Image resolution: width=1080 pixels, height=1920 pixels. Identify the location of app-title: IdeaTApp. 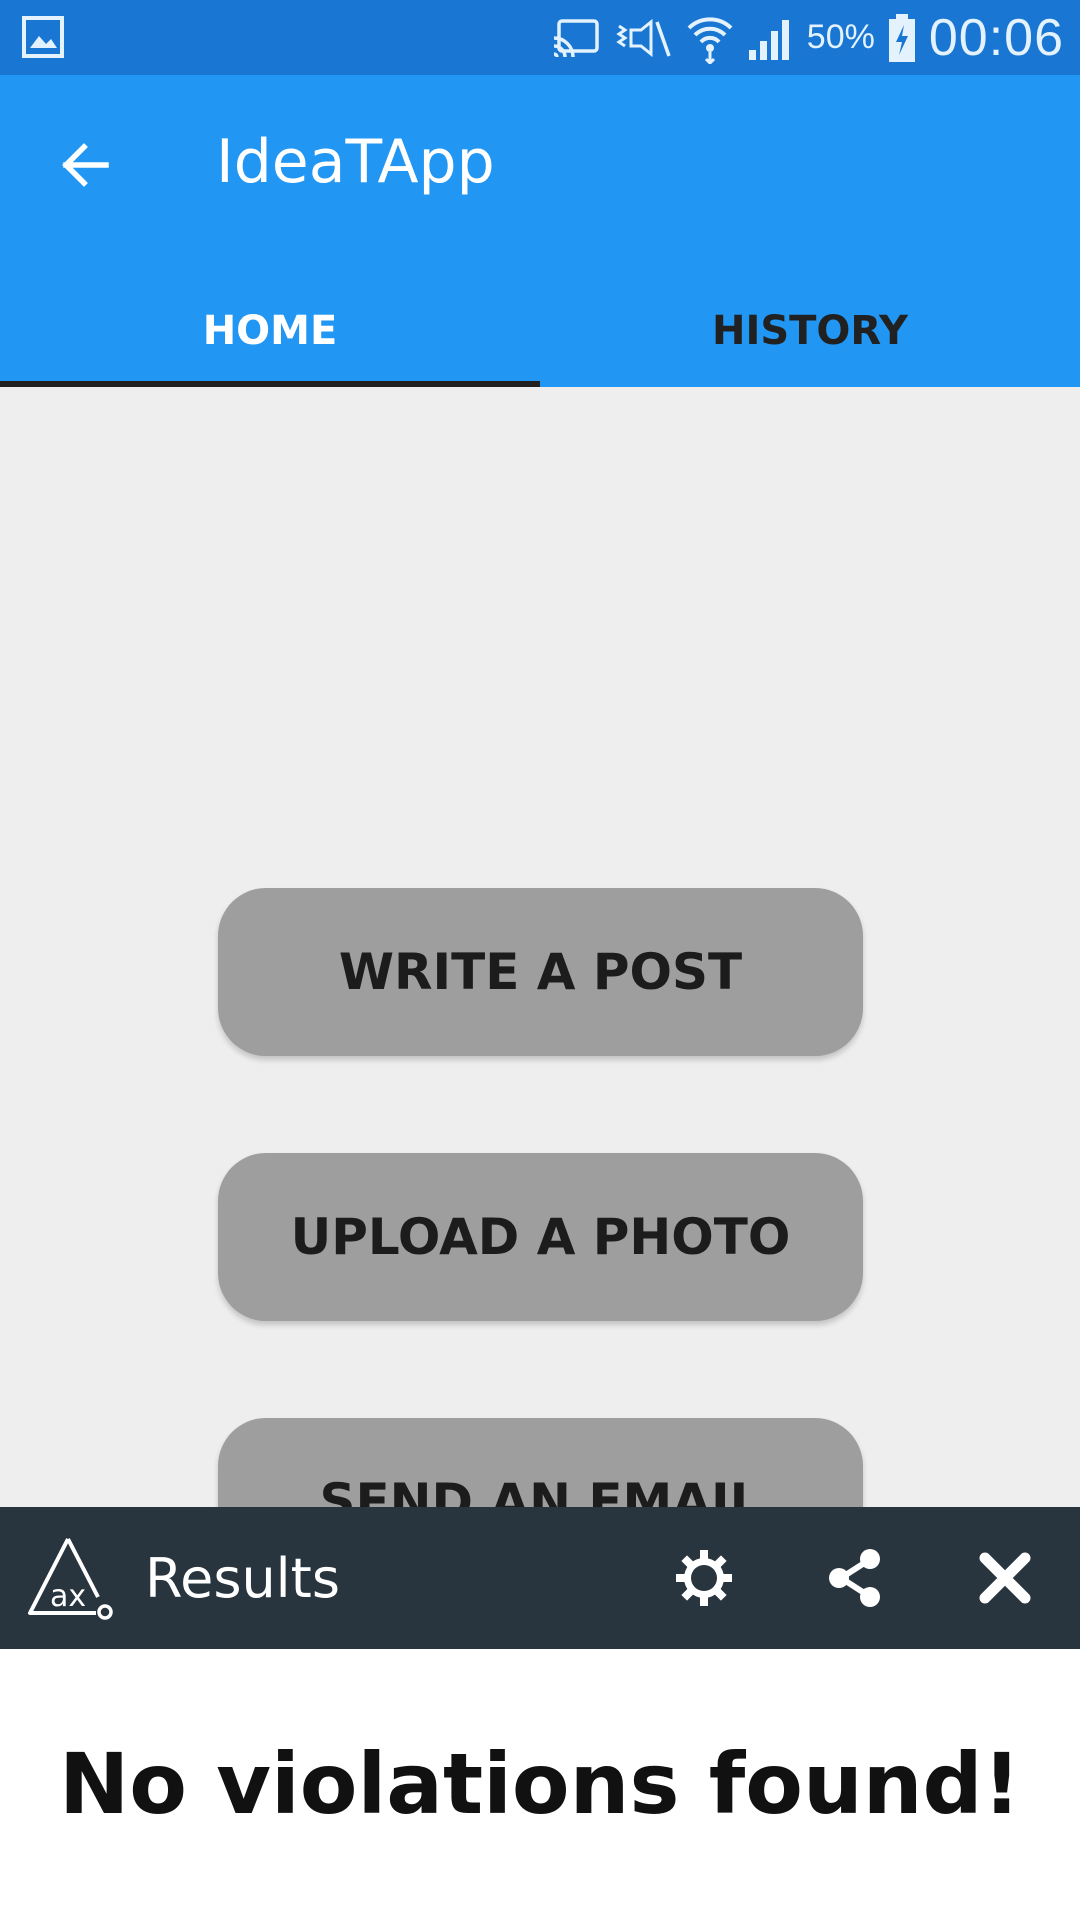
(355, 162).